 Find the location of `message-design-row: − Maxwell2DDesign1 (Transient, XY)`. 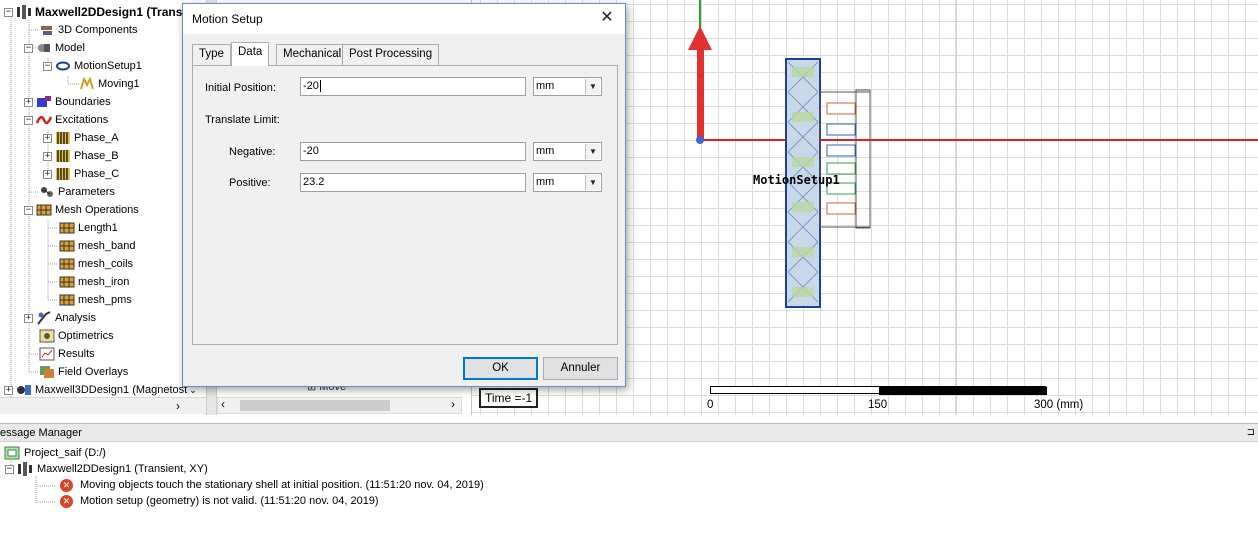

message-design-row: − Maxwell2DDesign1 (Transient, XY) is located at coordinates (106, 469).